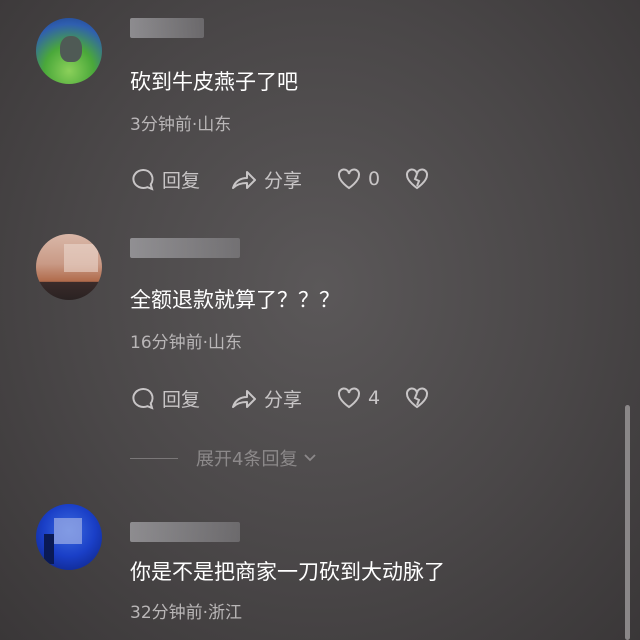 The image size is (640, 640). Describe the element at coordinates (235, 300) in the screenshot. I see `comment-text: 全额退款就算了？？？` at that location.